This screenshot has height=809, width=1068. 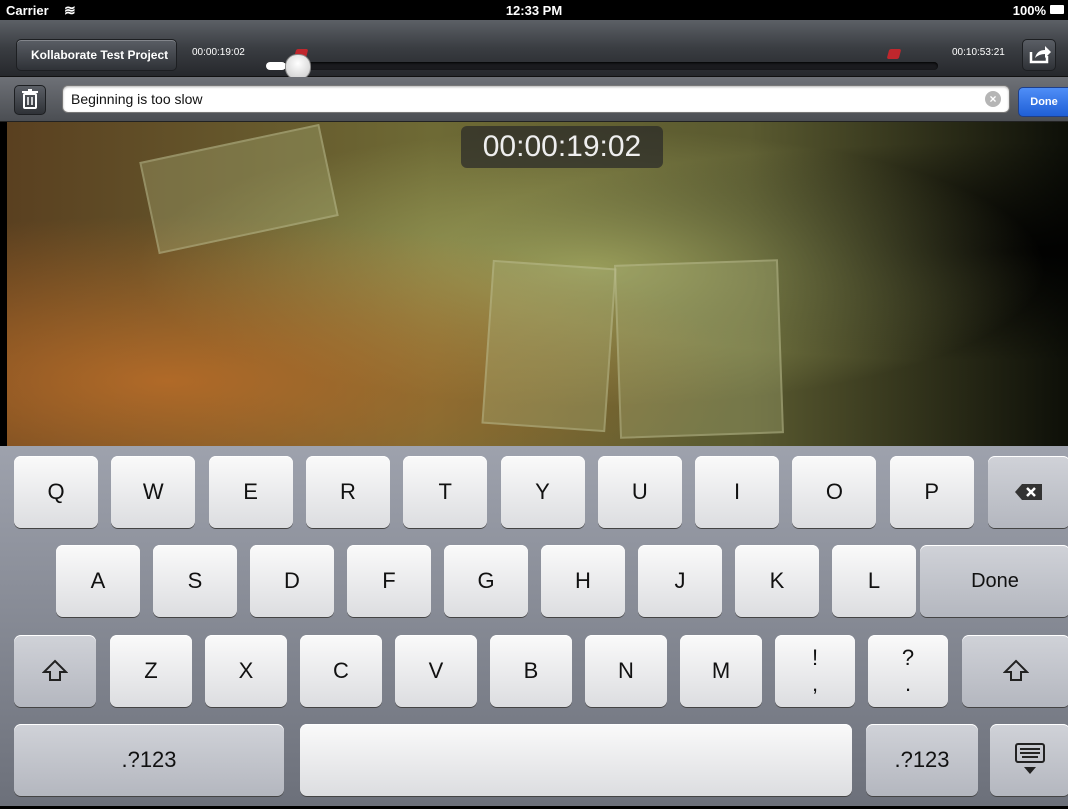 I want to click on key-l: L, so click(x=874, y=581).